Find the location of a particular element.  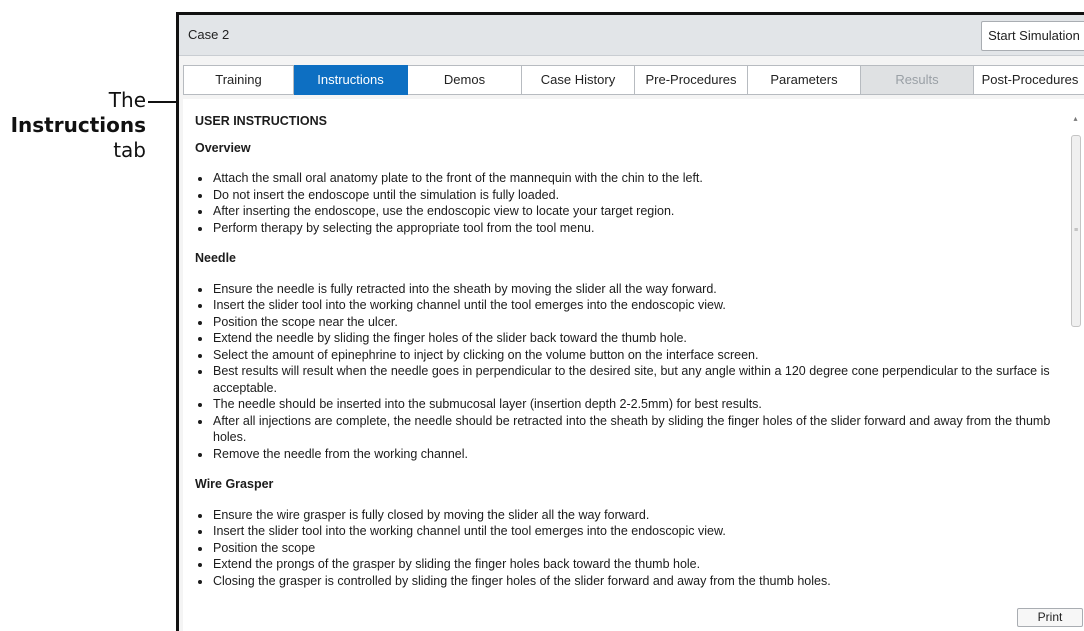

callout-annotation: The Instructions tab is located at coordinates (73, 125).